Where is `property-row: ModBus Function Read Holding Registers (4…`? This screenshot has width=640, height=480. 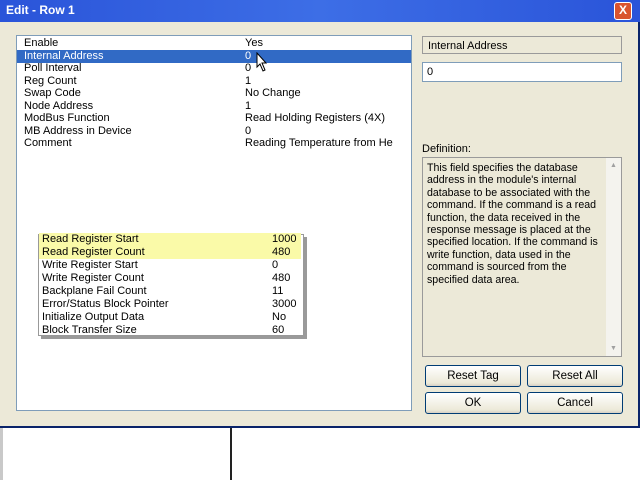 property-row: ModBus Function Read Holding Registers (4… is located at coordinates (214, 118).